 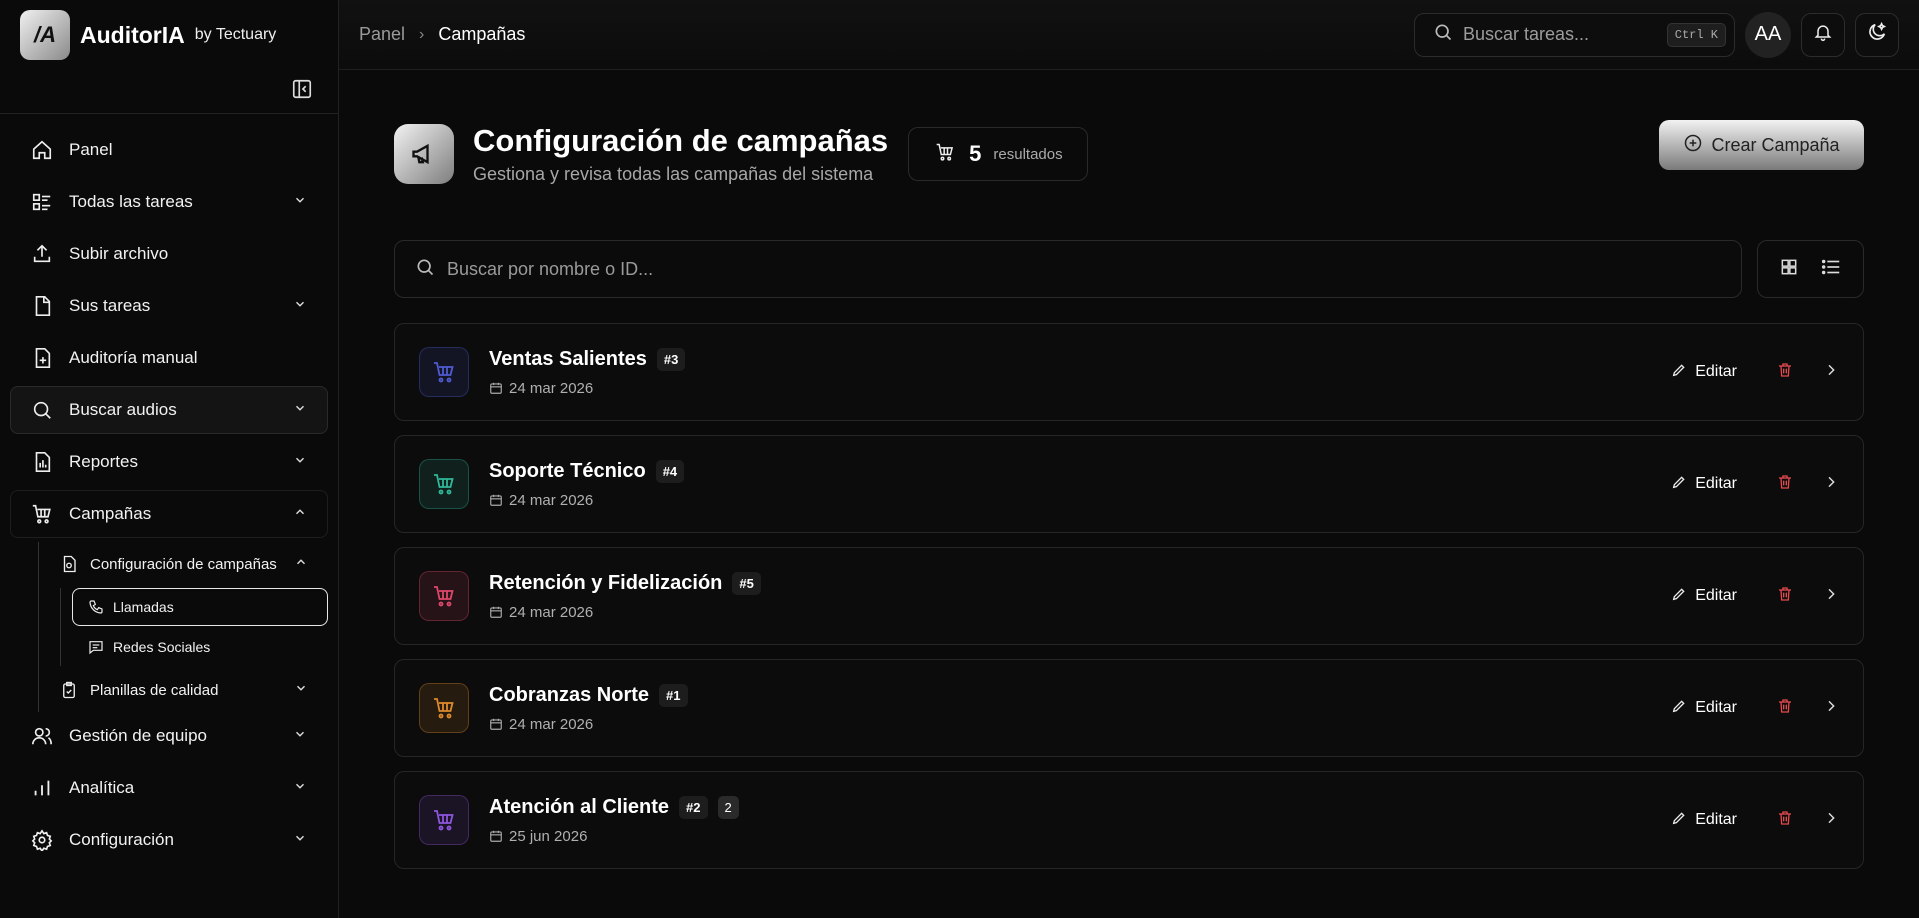 I want to click on results-count: 5 resultados, so click(x=998, y=154).